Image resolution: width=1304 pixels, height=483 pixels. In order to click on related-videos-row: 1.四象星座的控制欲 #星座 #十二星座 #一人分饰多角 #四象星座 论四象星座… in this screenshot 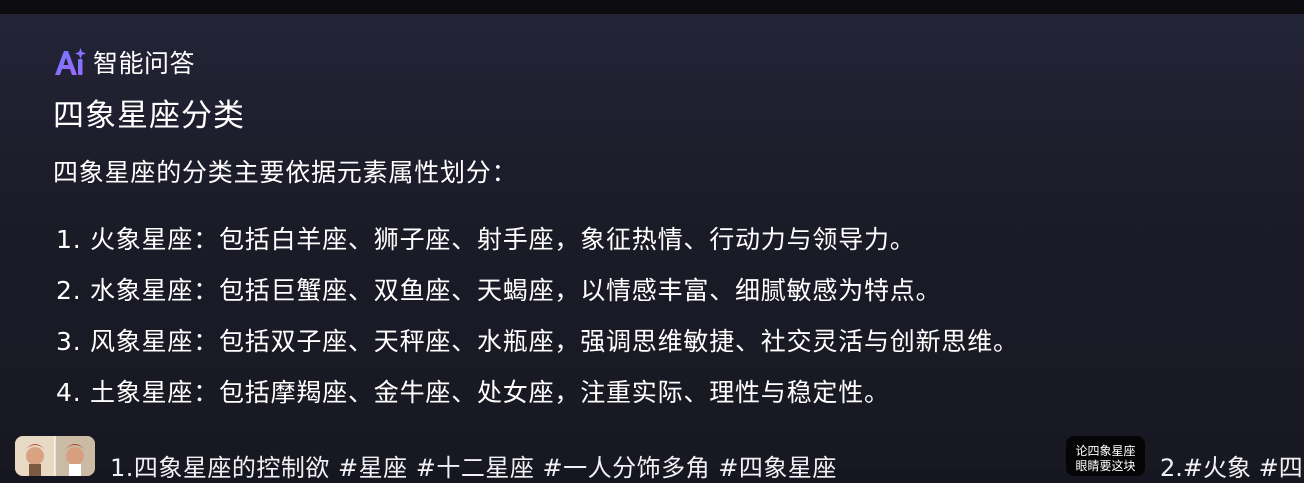, I will do `click(652, 456)`.